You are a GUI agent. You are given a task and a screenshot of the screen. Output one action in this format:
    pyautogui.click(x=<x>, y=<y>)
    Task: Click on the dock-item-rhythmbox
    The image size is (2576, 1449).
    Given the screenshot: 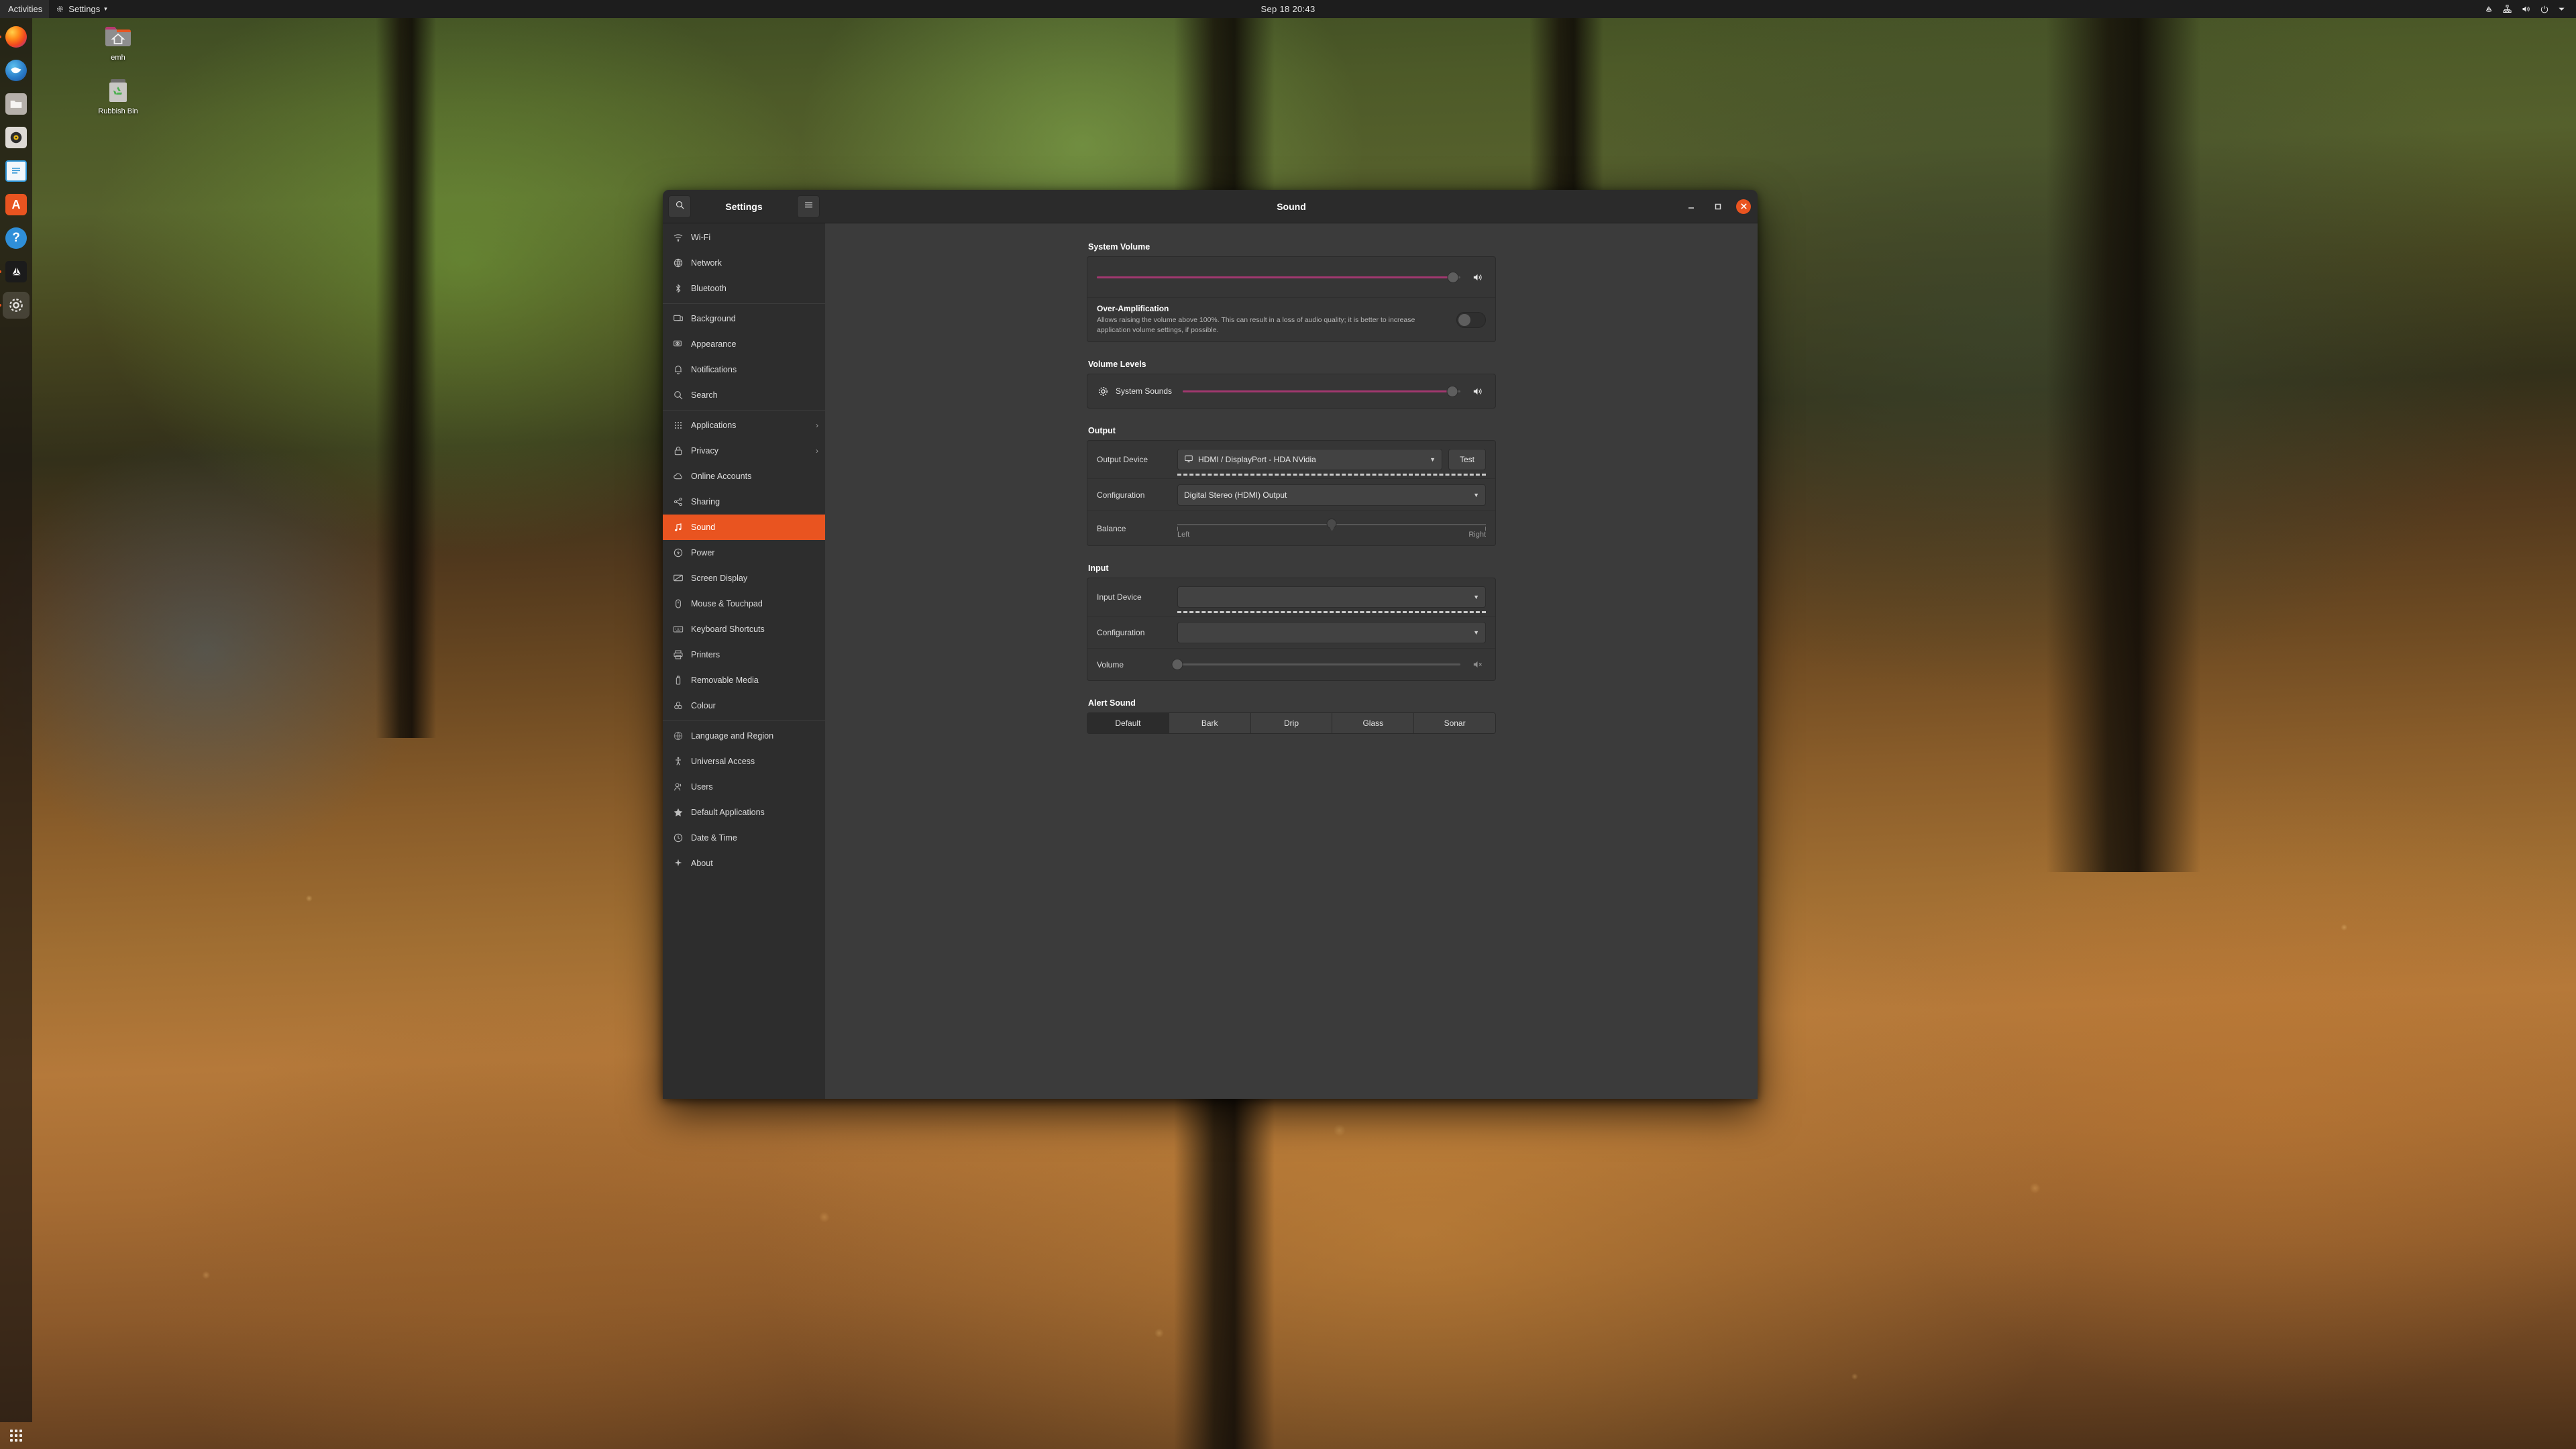 What is the action you would take?
    pyautogui.click(x=16, y=137)
    